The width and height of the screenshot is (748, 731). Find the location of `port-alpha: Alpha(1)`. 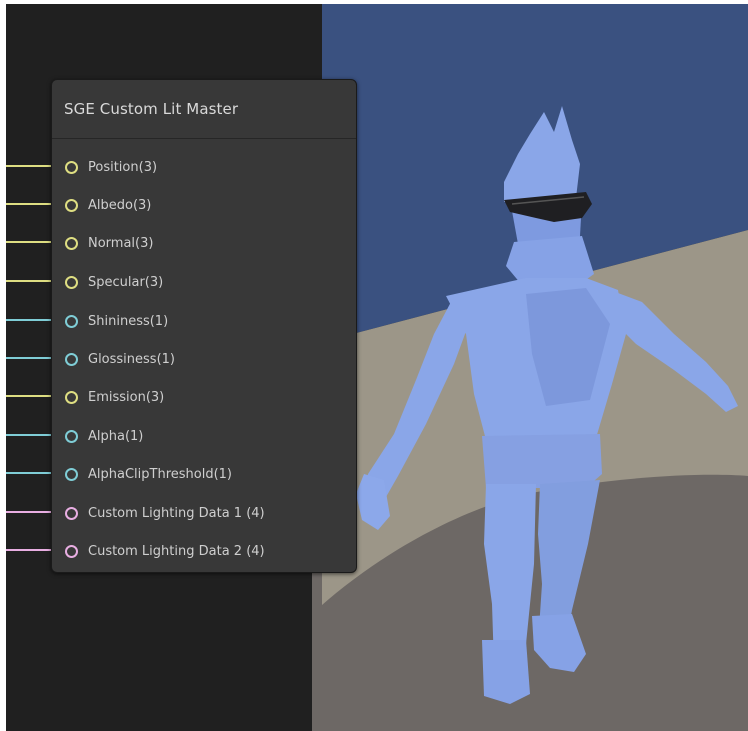

port-alpha: Alpha(1) is located at coordinates (202, 436).